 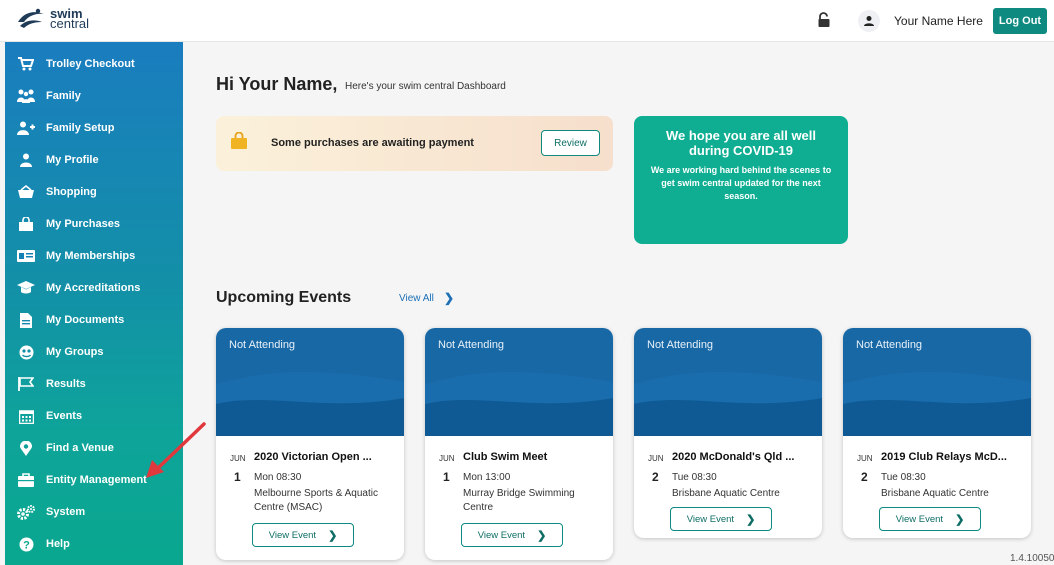 What do you see at coordinates (80, 448) in the screenshot?
I see `sidebar-item-label: Find a Venue` at bounding box center [80, 448].